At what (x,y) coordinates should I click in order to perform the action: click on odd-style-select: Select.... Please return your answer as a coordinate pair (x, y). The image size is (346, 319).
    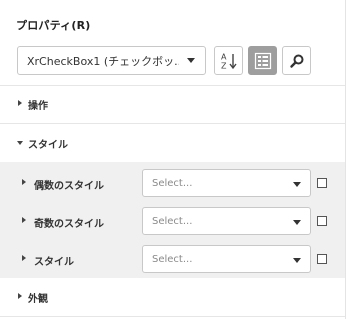
    Looking at the image, I should click on (226, 221).